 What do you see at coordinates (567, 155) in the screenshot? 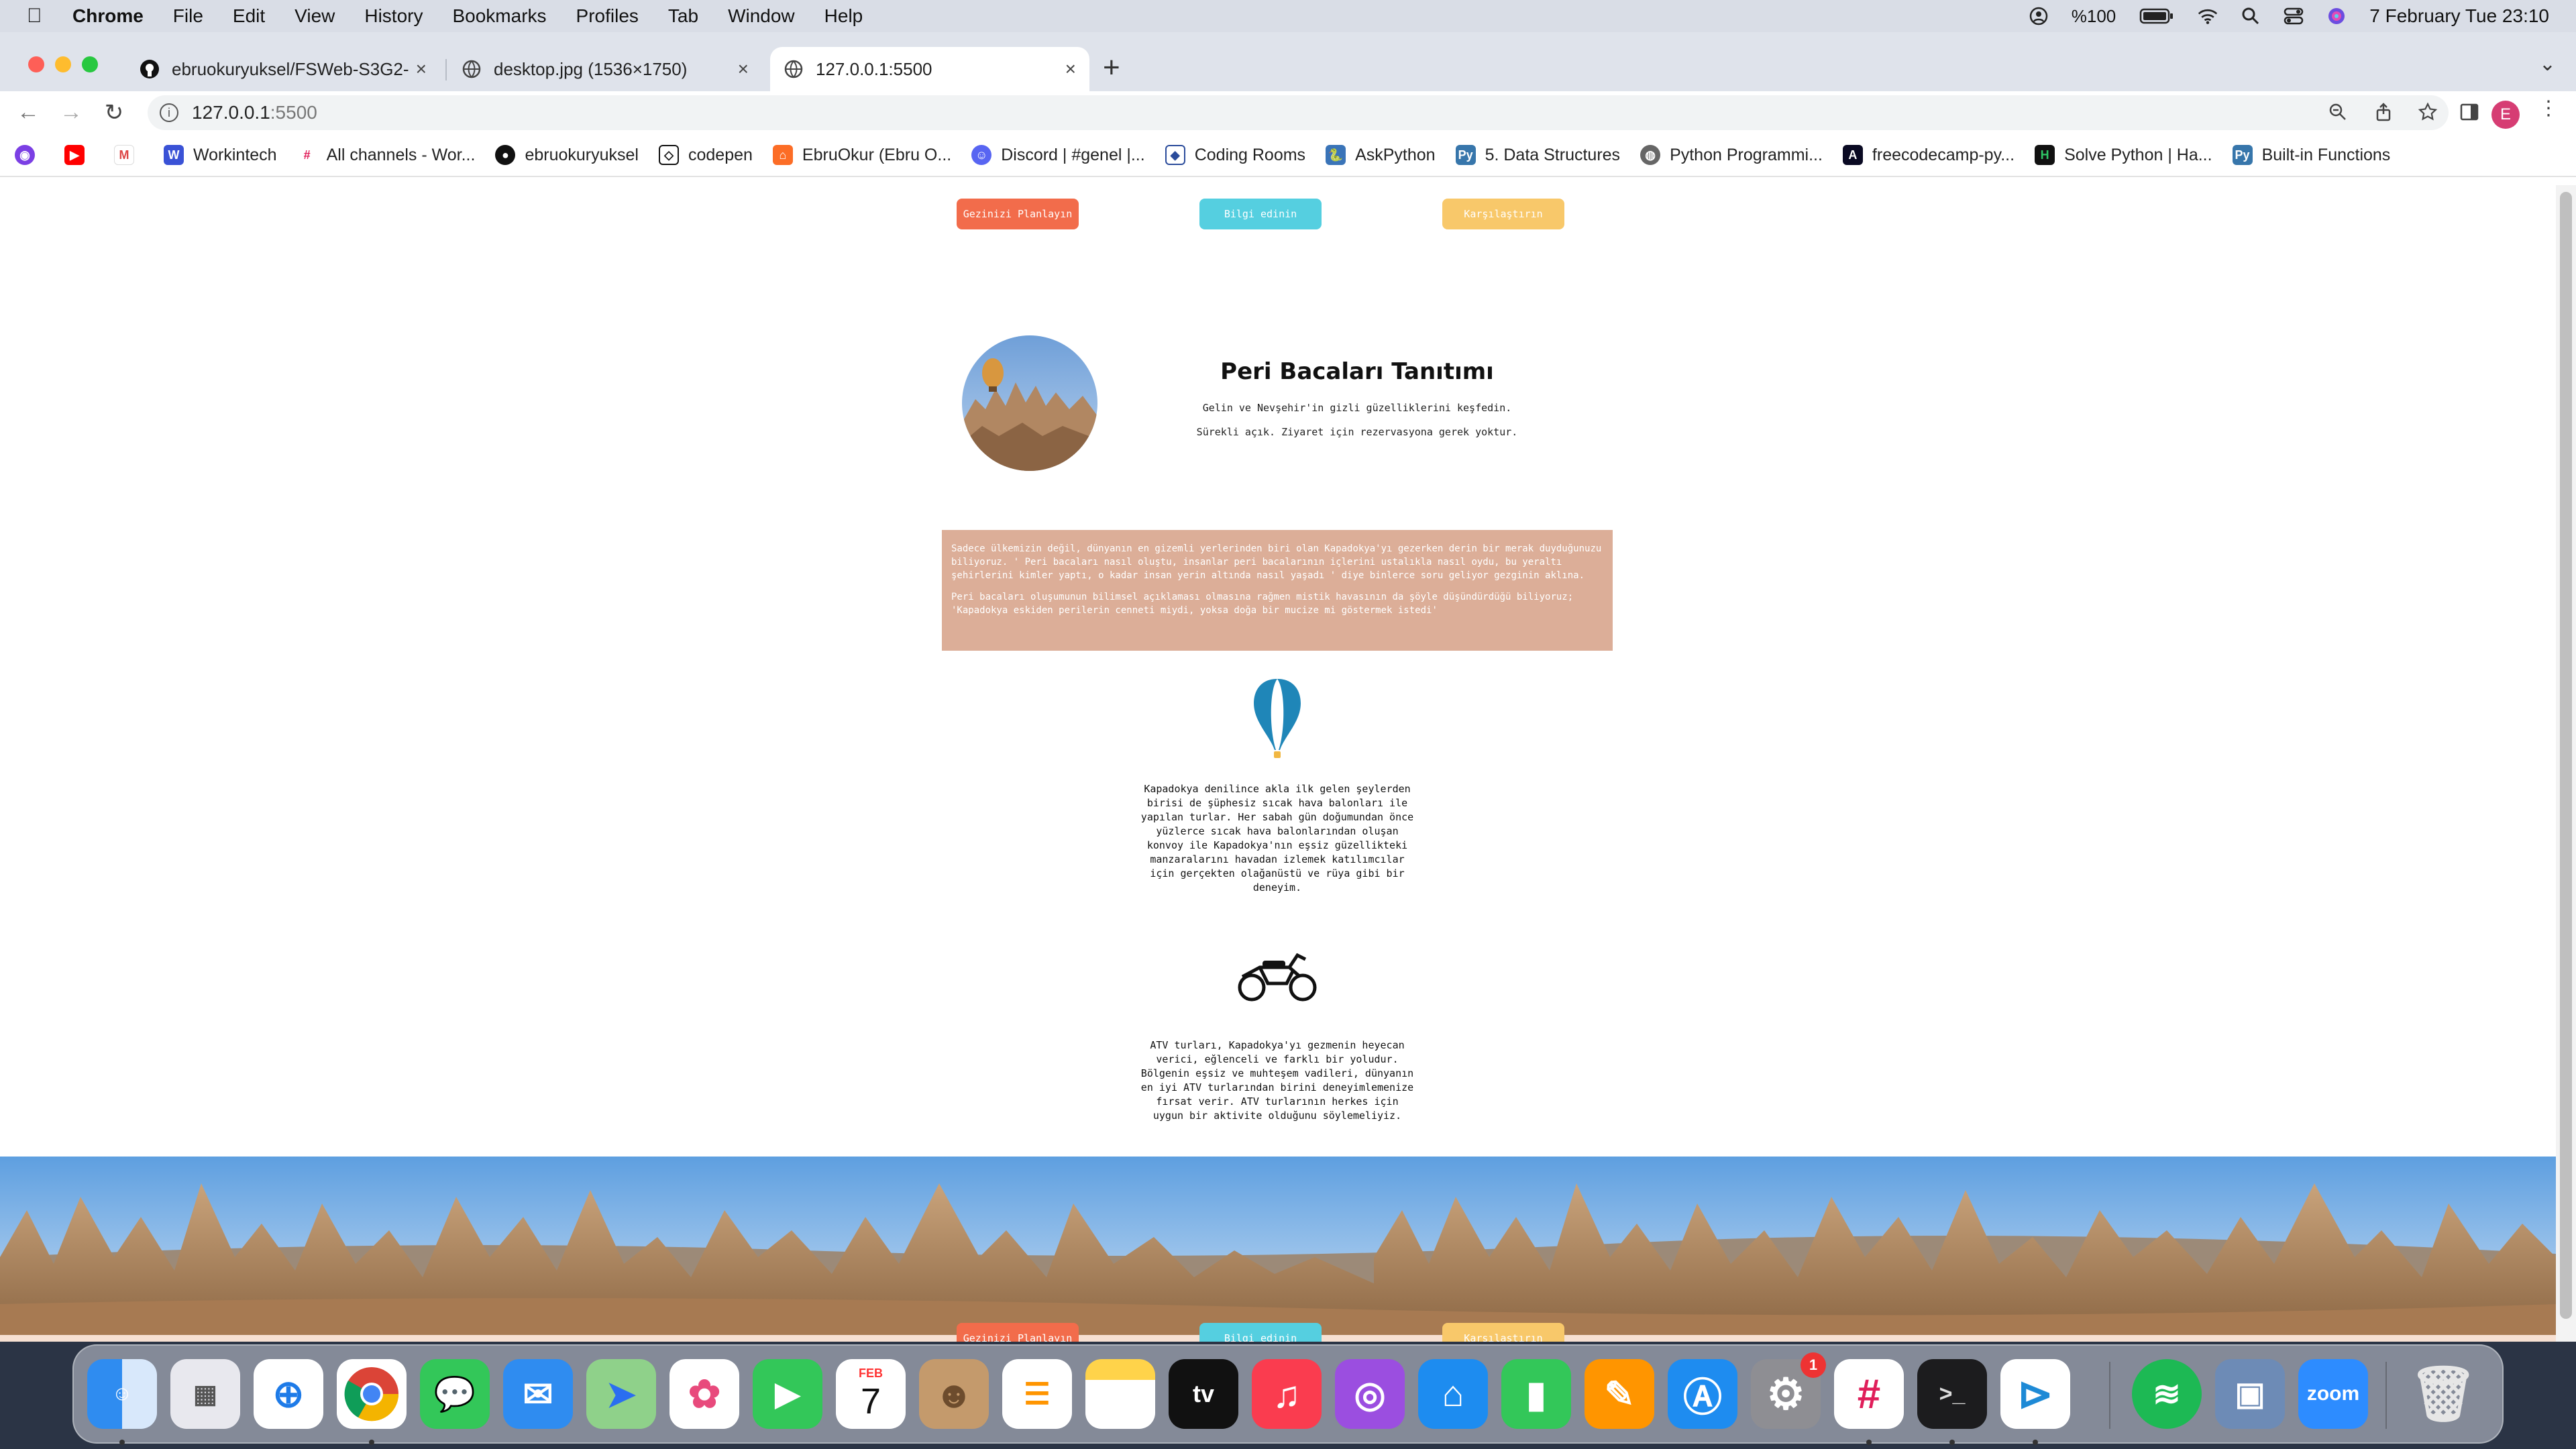
I see `bookmark-item: ● ebruokuryuksel` at bounding box center [567, 155].